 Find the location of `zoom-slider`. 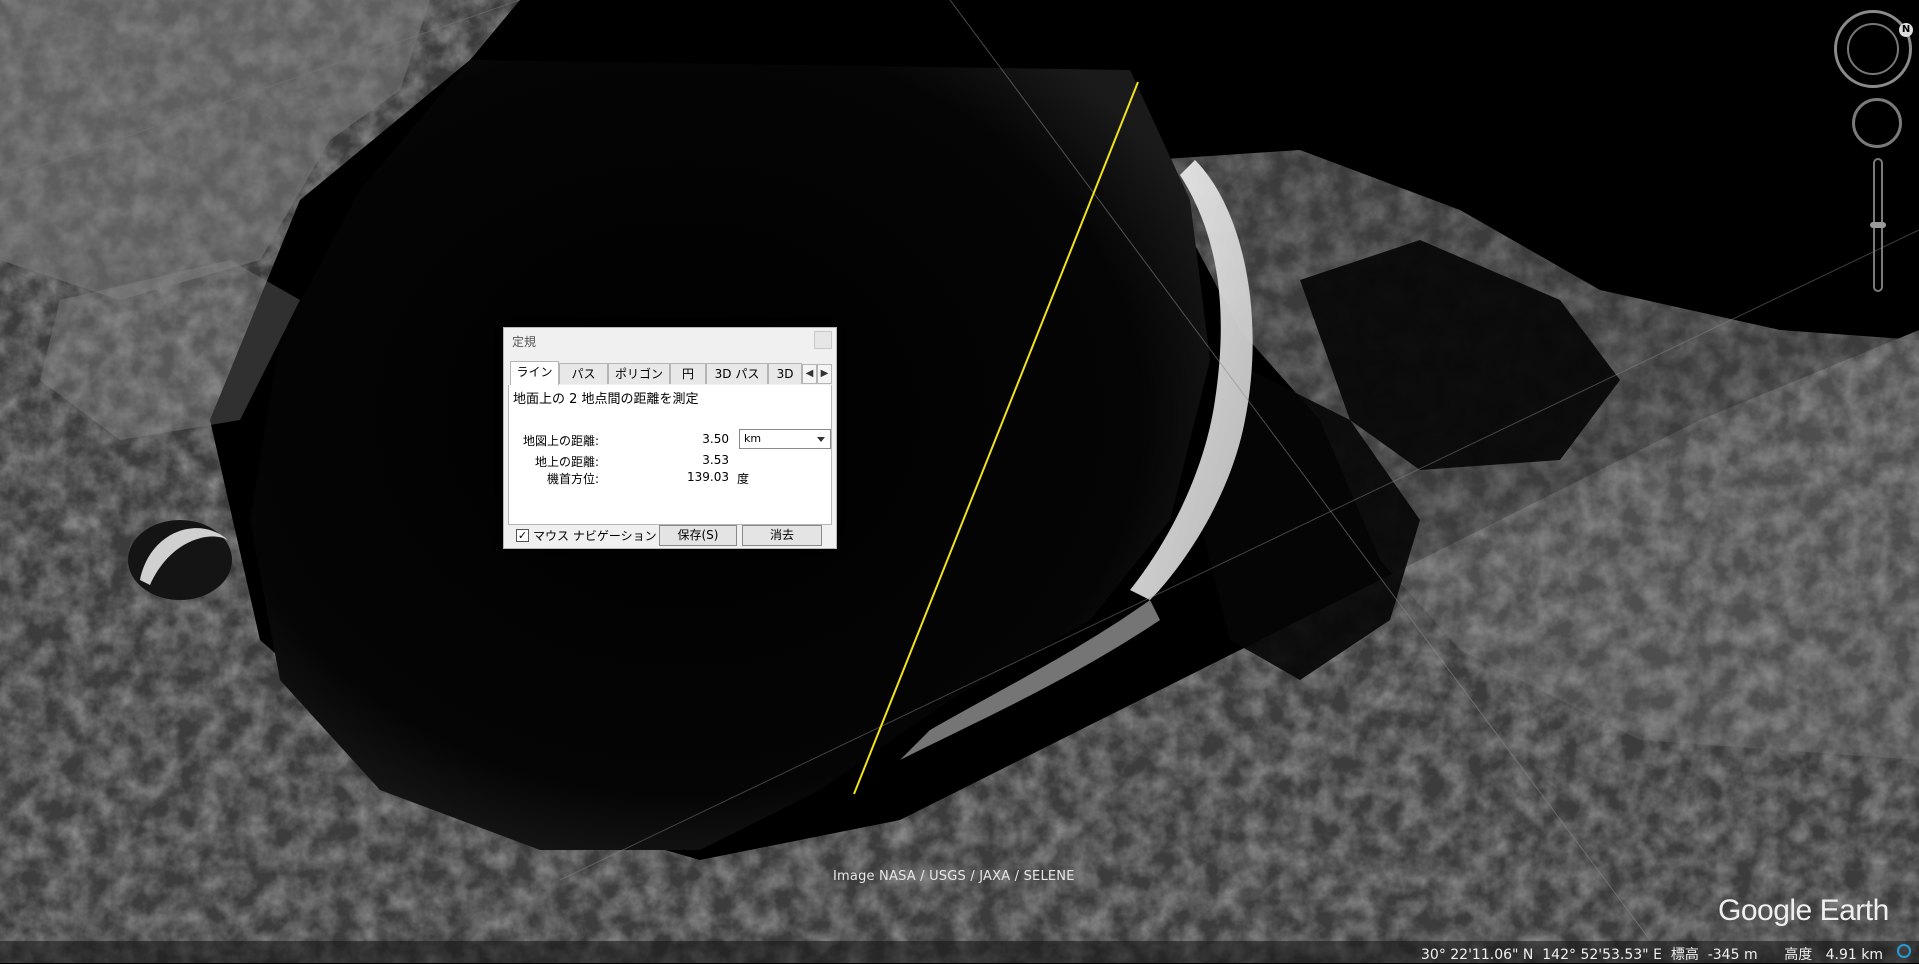

zoom-slider is located at coordinates (1878, 225).